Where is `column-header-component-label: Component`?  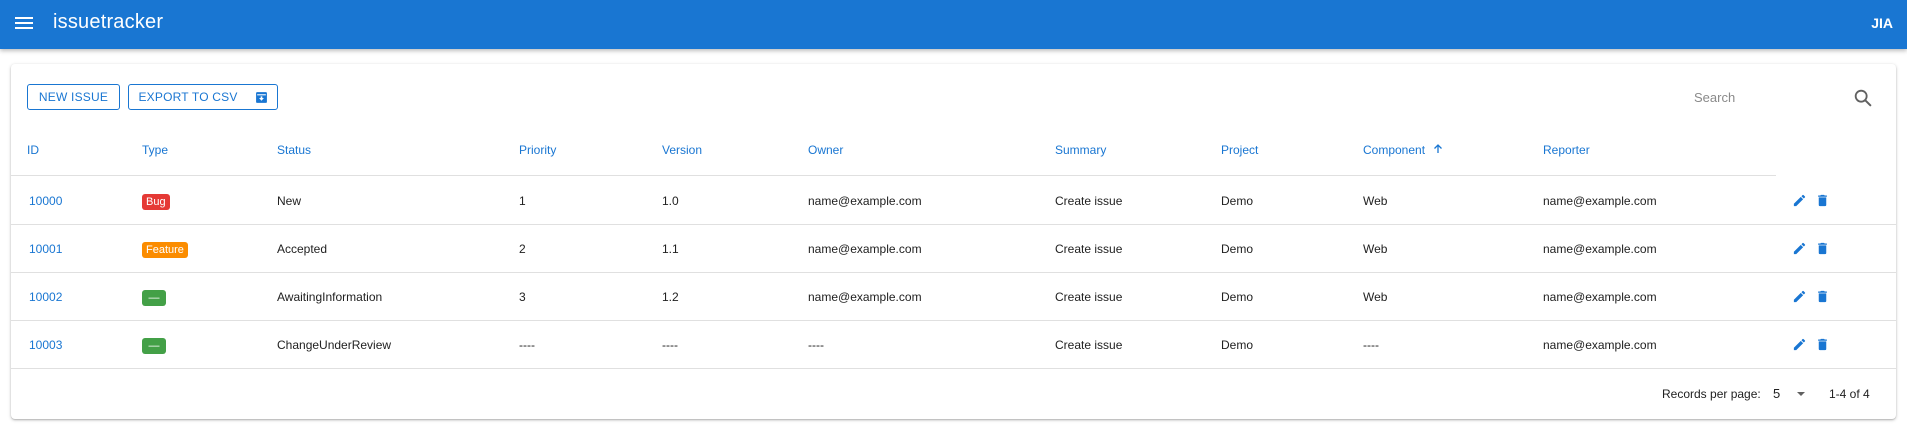 column-header-component-label: Component is located at coordinates (1394, 150).